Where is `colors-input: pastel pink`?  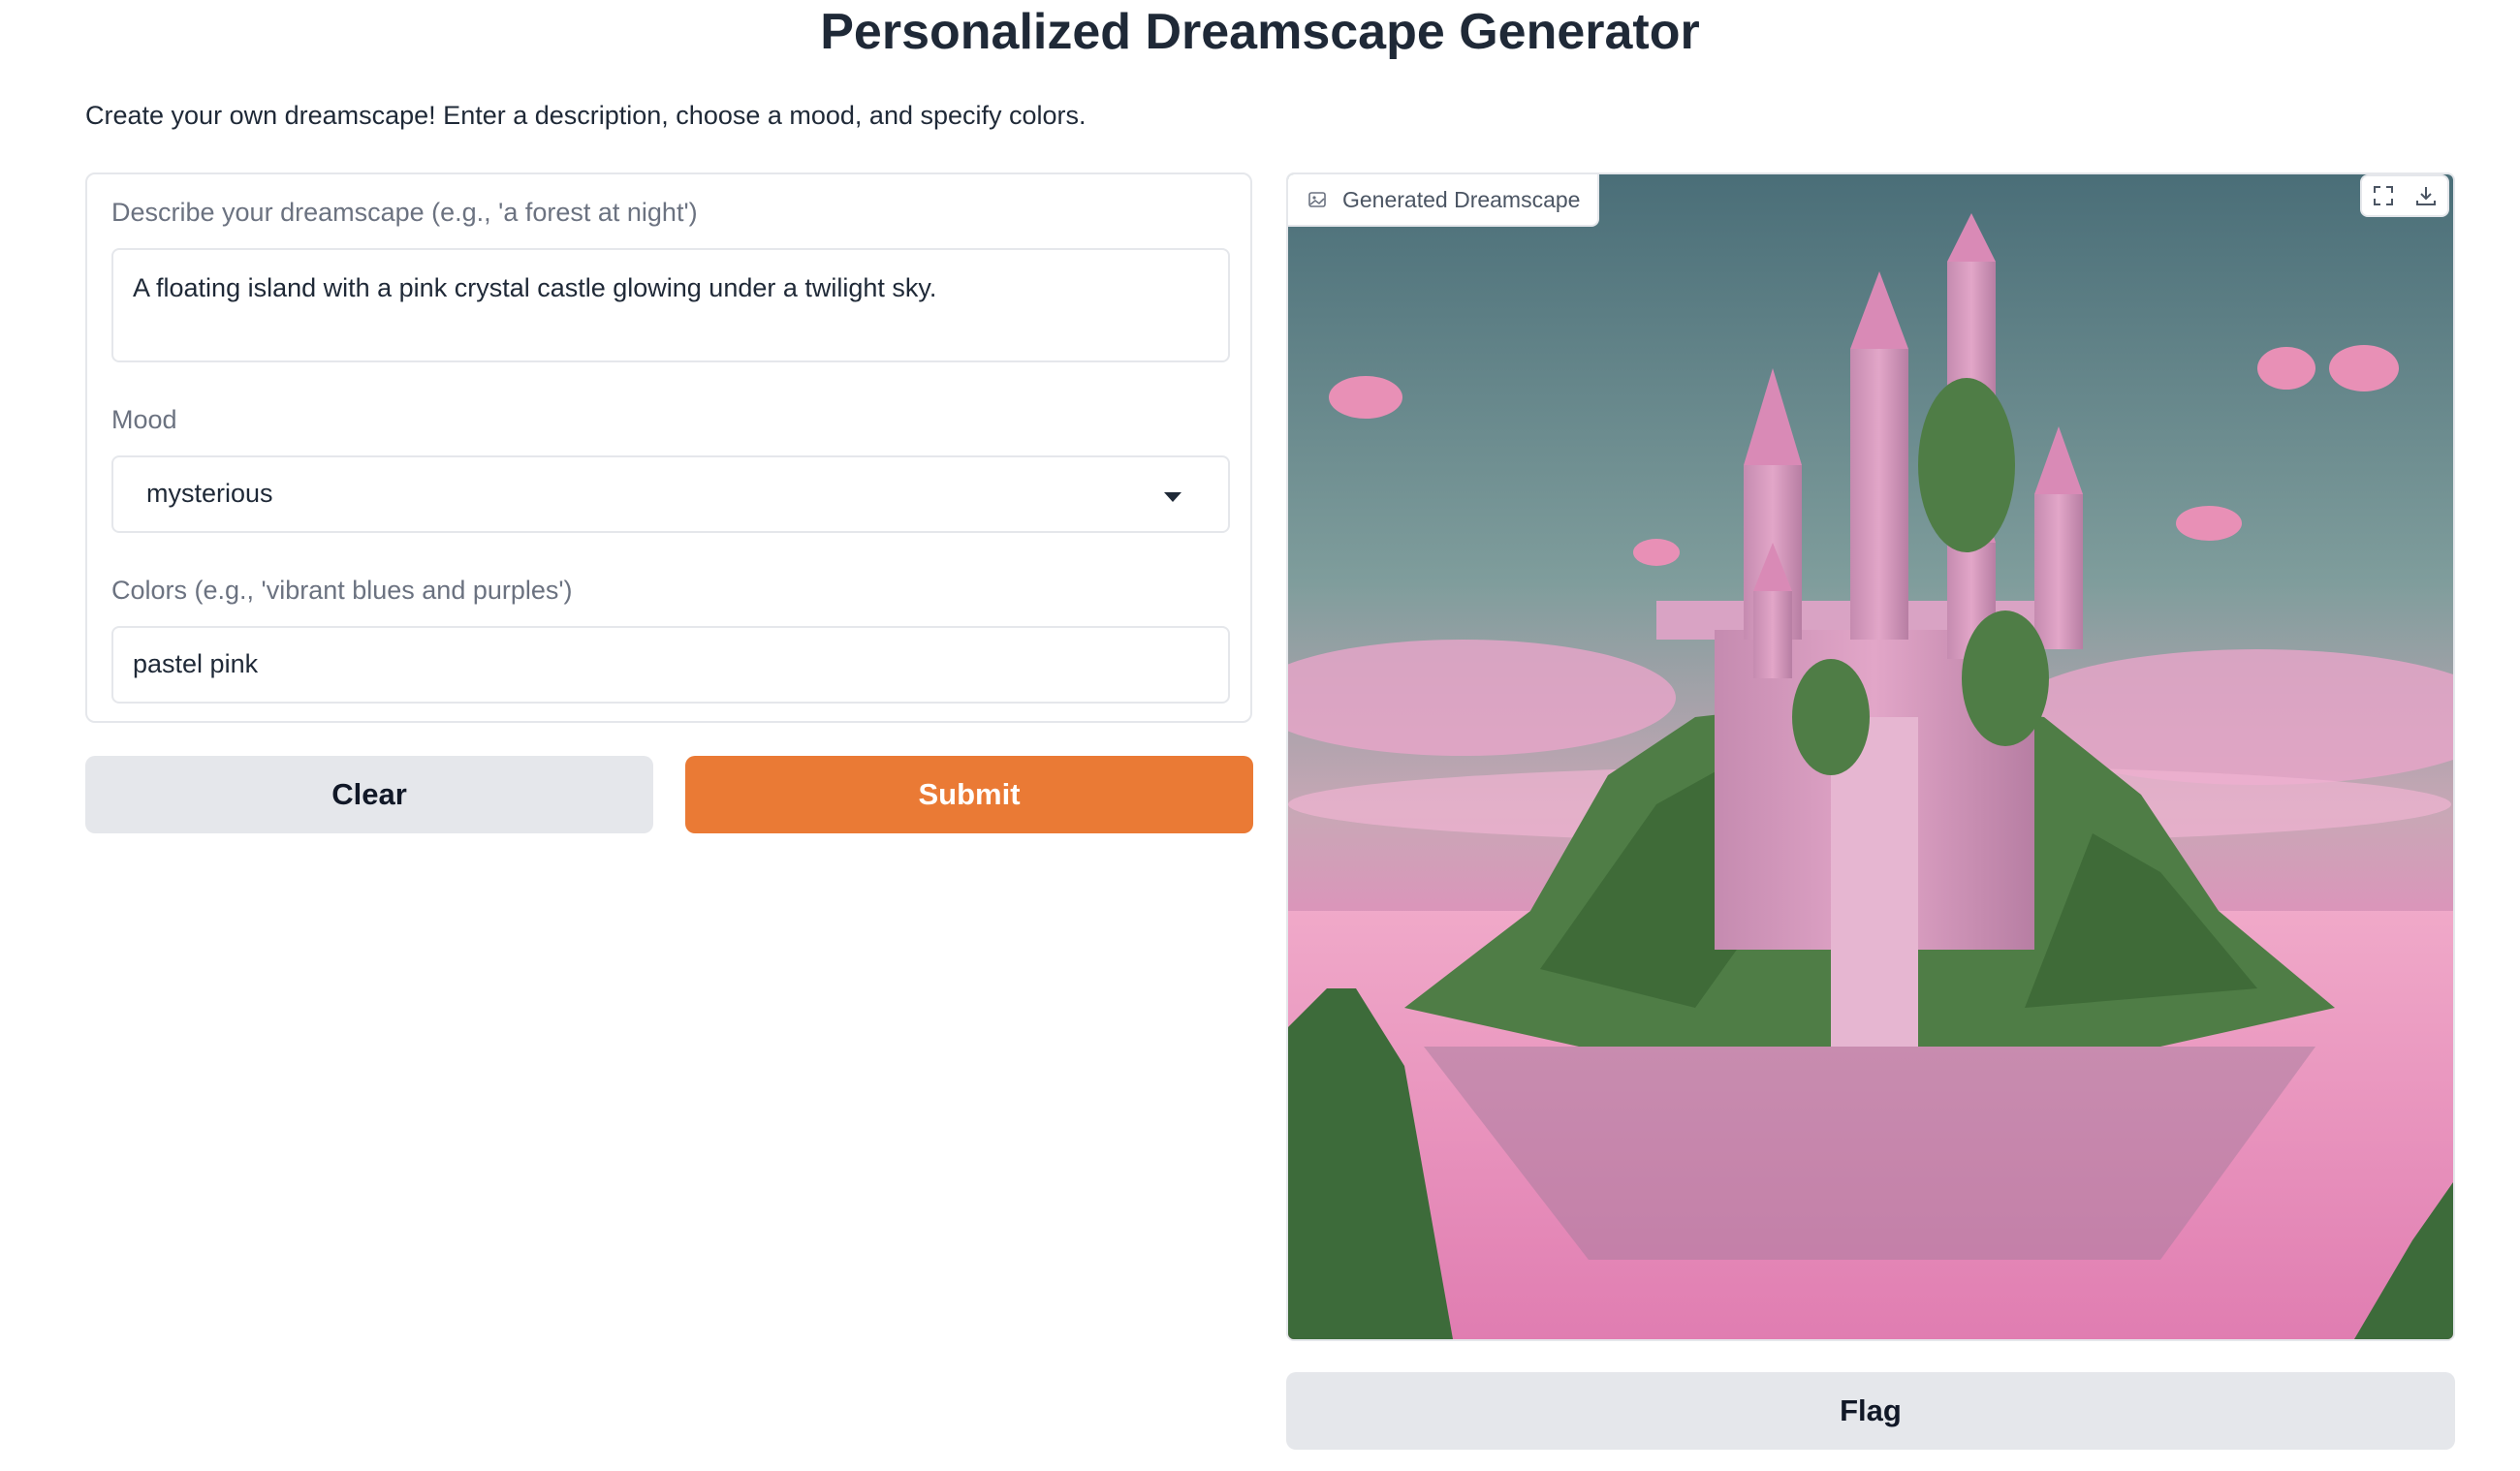 colors-input: pastel pink is located at coordinates (670, 665).